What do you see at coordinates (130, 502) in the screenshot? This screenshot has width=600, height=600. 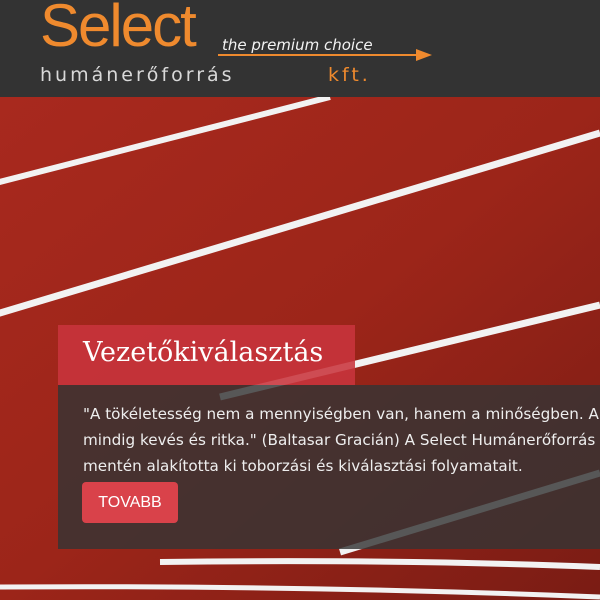 I see `tovabb-button: TOVABB` at bounding box center [130, 502].